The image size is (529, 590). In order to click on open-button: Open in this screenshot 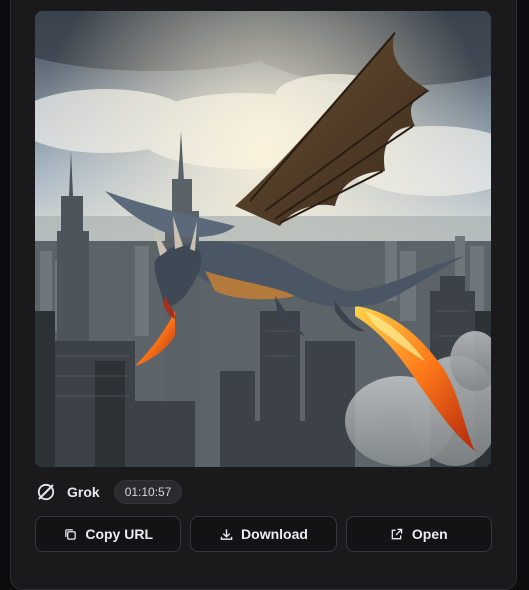, I will do `click(418, 534)`.